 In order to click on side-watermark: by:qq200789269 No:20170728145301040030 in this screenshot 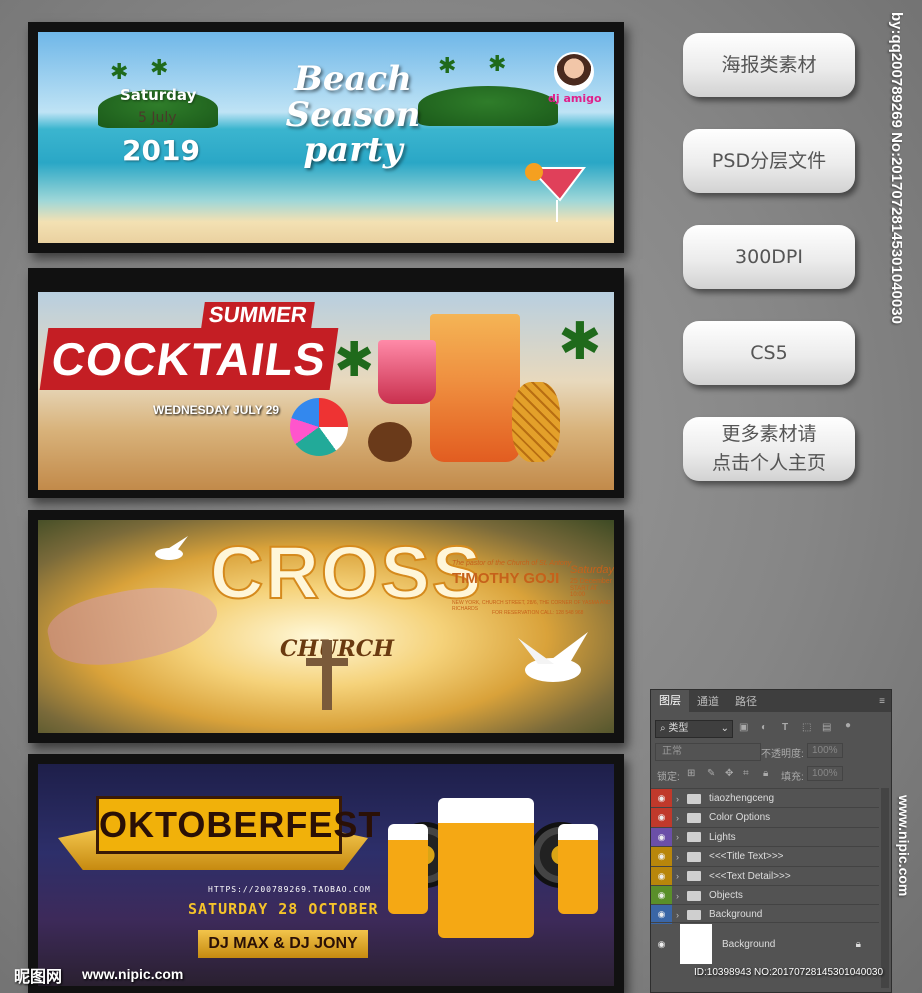, I will do `click(896, 168)`.